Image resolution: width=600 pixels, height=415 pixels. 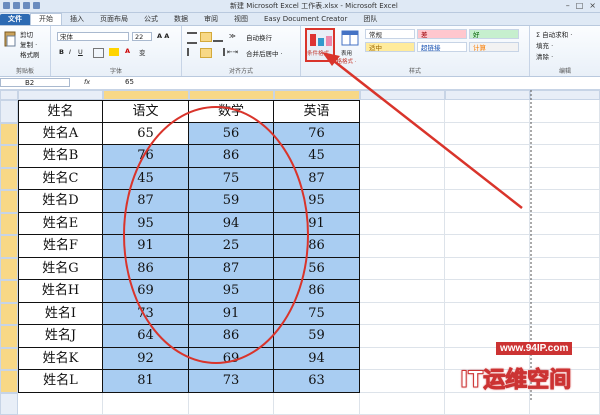 I want to click on watermark-url: www.94IP.com, so click(x=534, y=348).